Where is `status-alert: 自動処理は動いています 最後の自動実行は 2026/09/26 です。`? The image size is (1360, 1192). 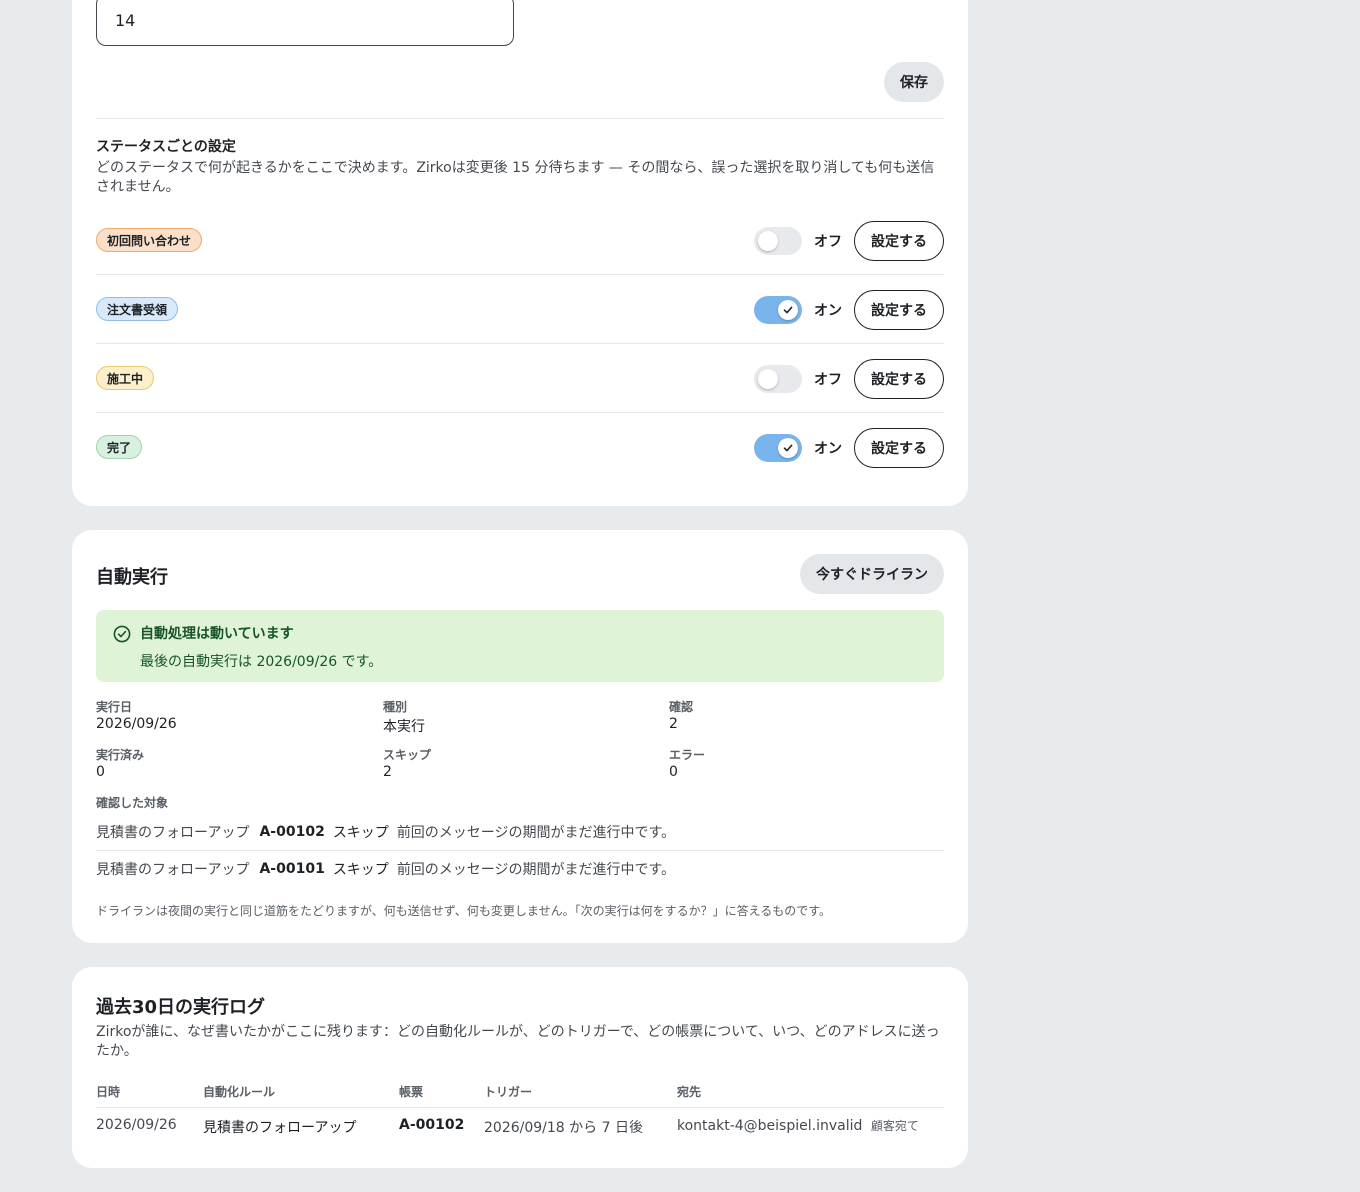
status-alert: 自動処理は動いています 最後の自動実行は 2026/09/26 です。 is located at coordinates (520, 646).